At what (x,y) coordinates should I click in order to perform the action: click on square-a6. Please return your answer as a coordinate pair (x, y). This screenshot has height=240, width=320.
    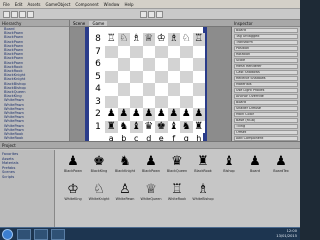
    Looking at the image, I should click on (111, 64).